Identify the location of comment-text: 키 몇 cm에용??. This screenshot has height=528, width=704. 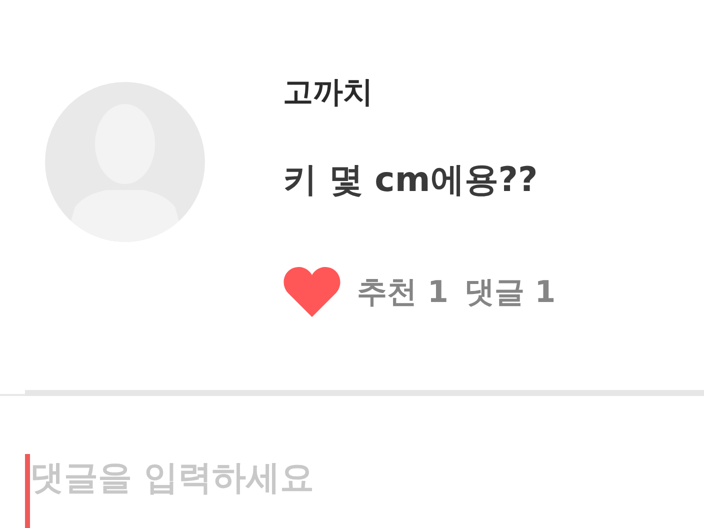
(411, 180).